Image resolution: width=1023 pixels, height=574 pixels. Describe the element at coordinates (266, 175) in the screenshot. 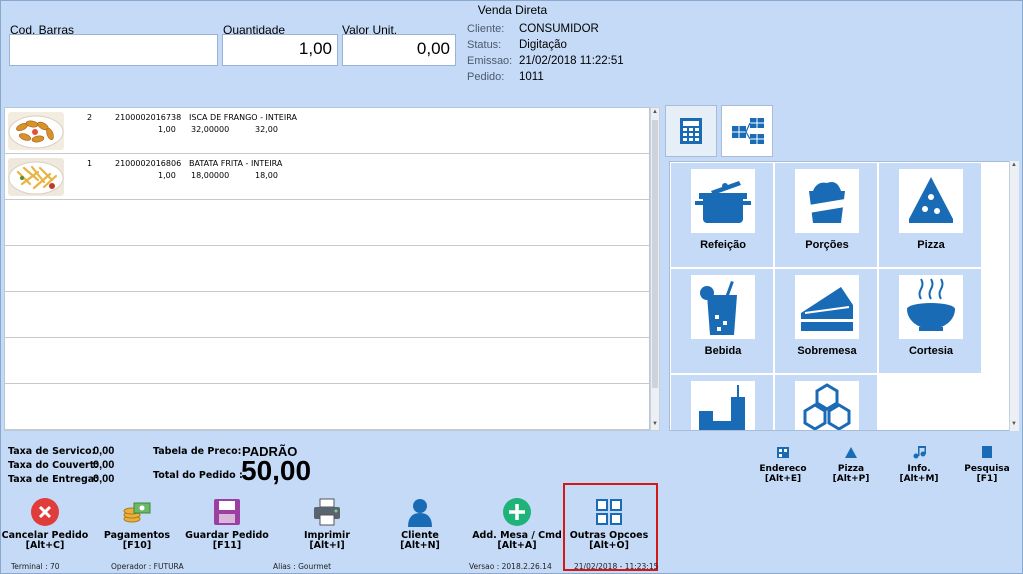

I see `item-total: 18,00` at that location.